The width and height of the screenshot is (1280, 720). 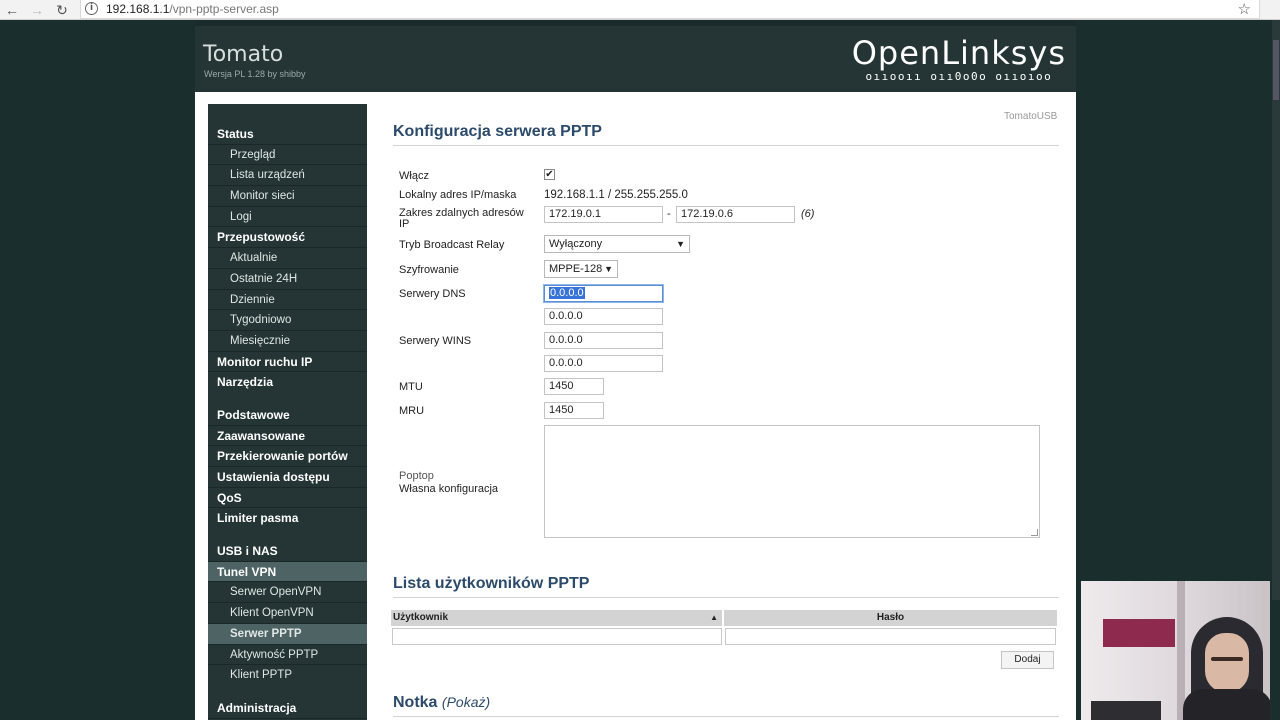 I want to click on sidebar-item-ostatnie-24h: Ostatnie 24H, so click(x=287, y=279).